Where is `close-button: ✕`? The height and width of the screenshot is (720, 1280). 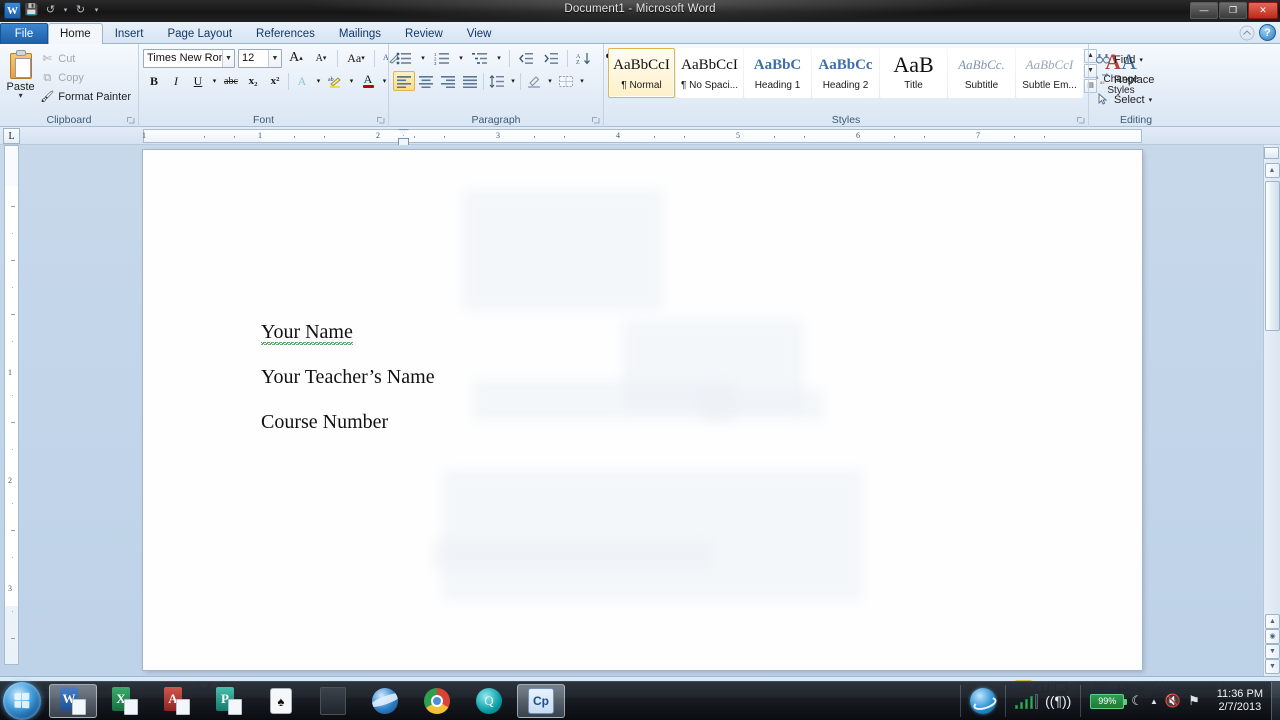
close-button: ✕ is located at coordinates (1263, 10).